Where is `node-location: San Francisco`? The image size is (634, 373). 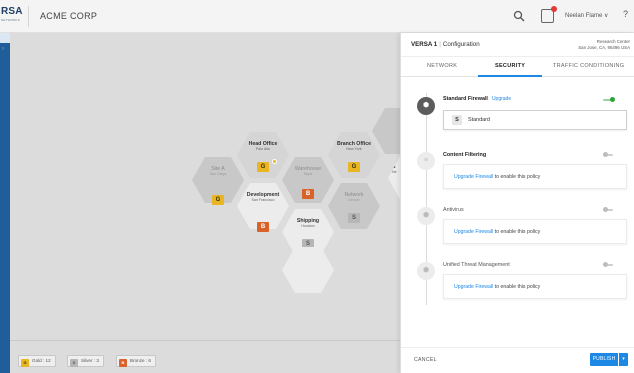
node-location: San Francisco is located at coordinates (263, 200).